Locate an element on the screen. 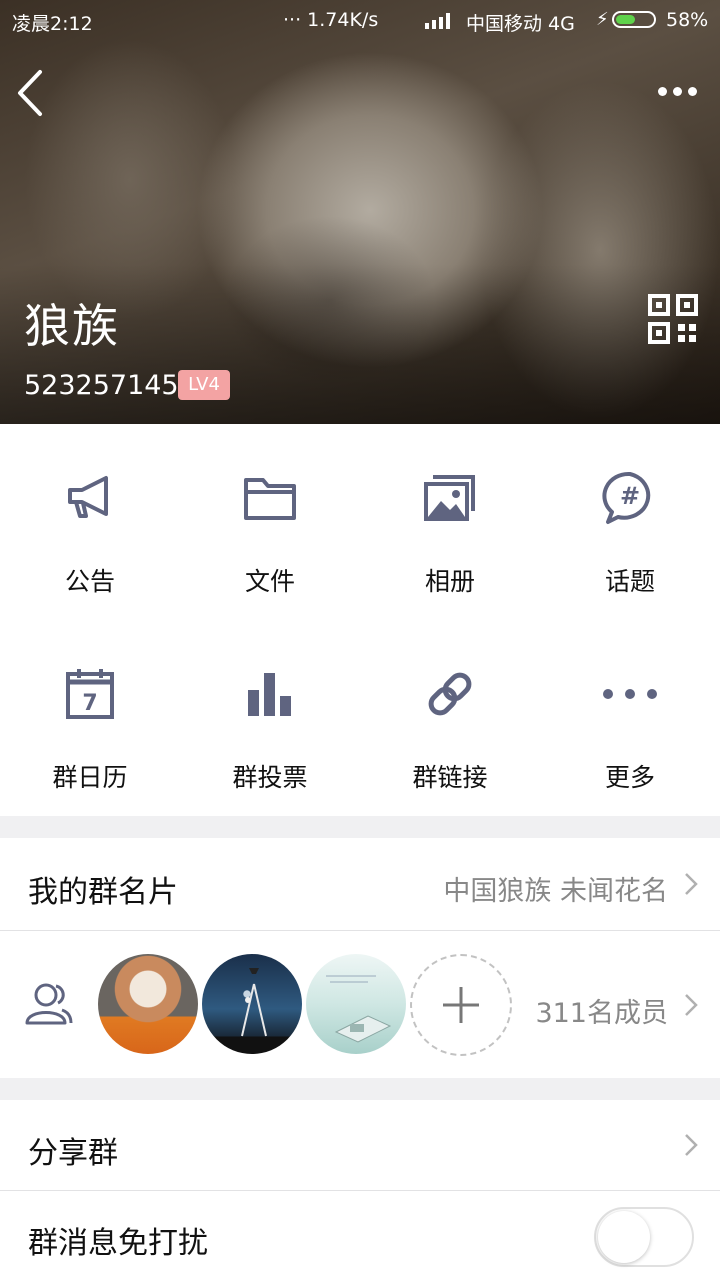  function-announcement: 公告 is located at coordinates (90, 522).